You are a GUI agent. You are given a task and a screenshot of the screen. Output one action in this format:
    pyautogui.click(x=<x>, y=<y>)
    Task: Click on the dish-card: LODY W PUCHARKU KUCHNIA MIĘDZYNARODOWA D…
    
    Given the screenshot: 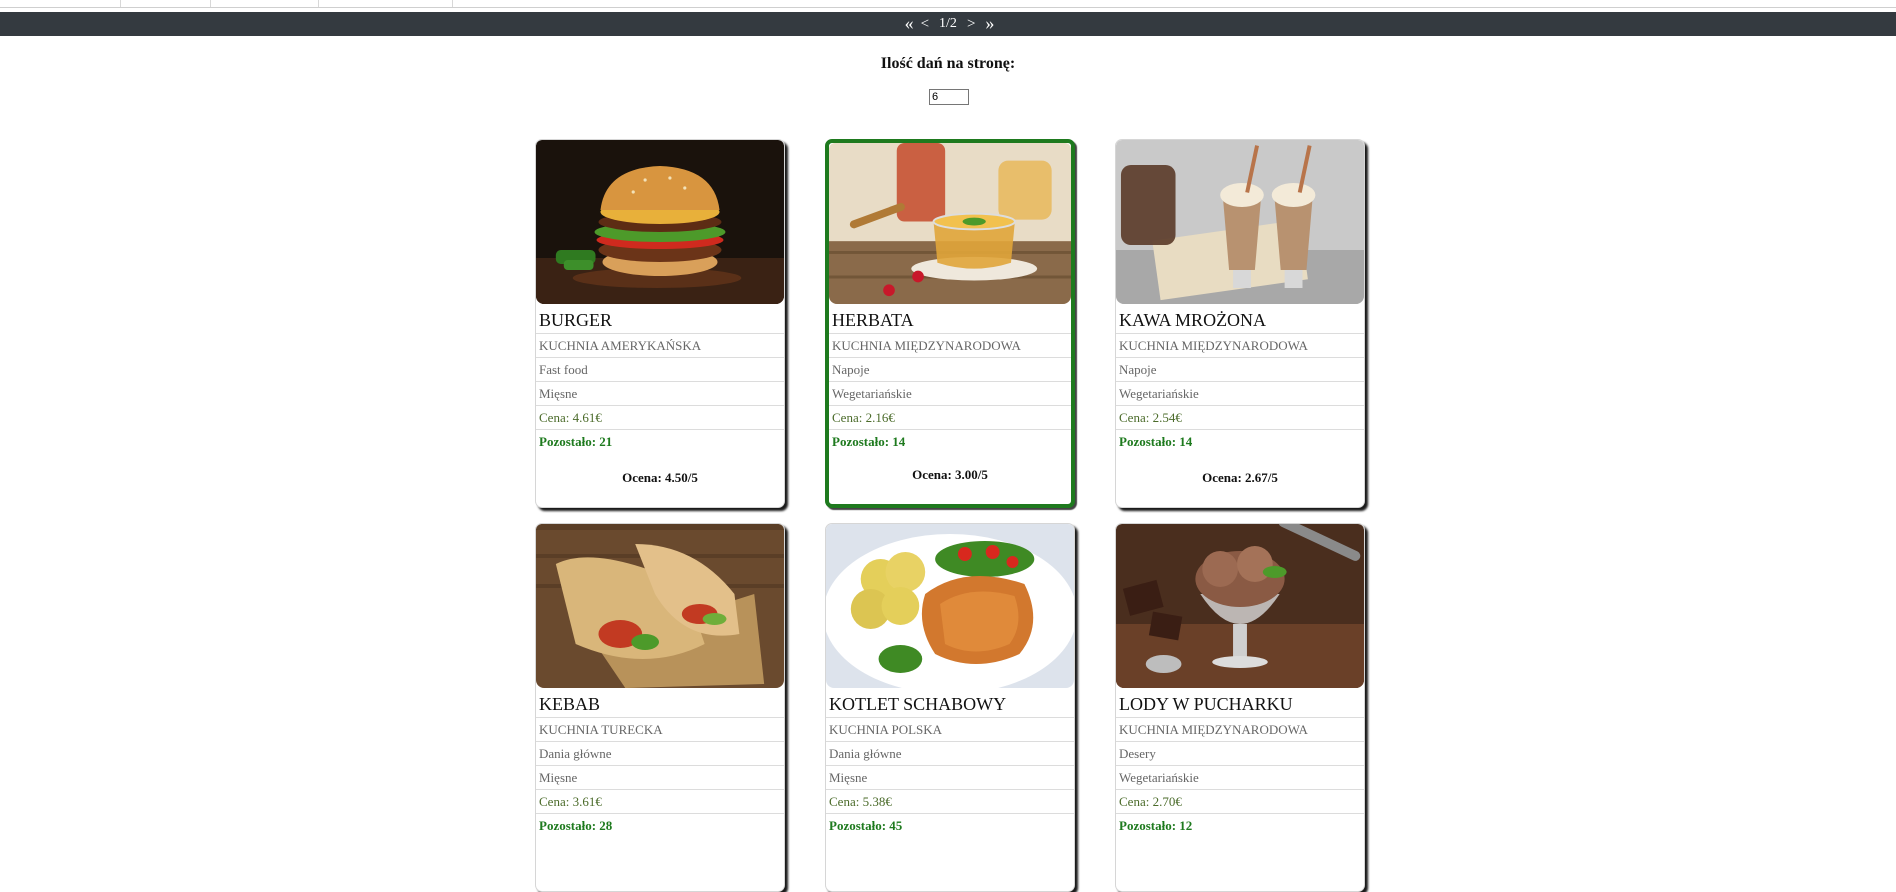 What is the action you would take?
    pyautogui.click(x=1240, y=707)
    